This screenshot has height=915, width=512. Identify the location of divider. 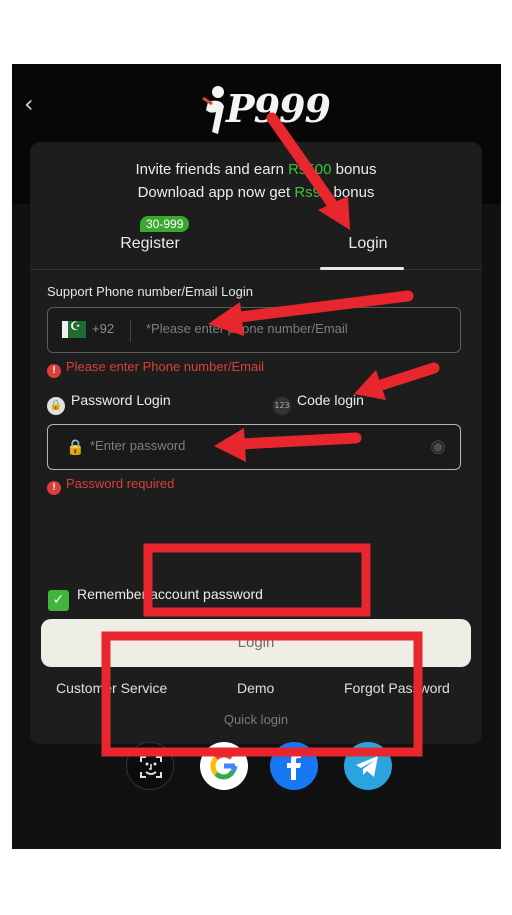
(130, 331).